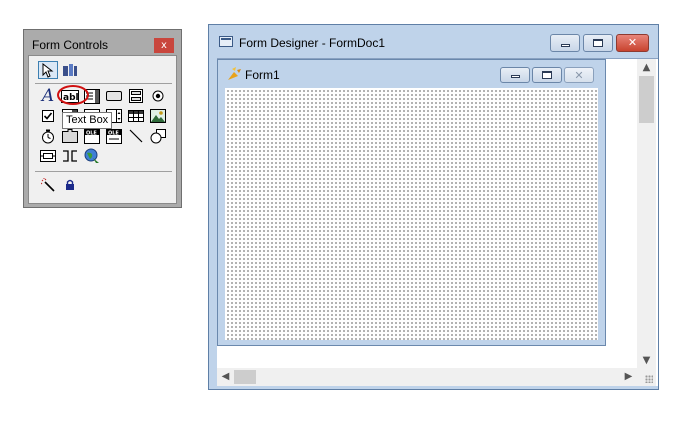  What do you see at coordinates (646, 360) in the screenshot?
I see `scroll-down-icon: ▼` at bounding box center [646, 360].